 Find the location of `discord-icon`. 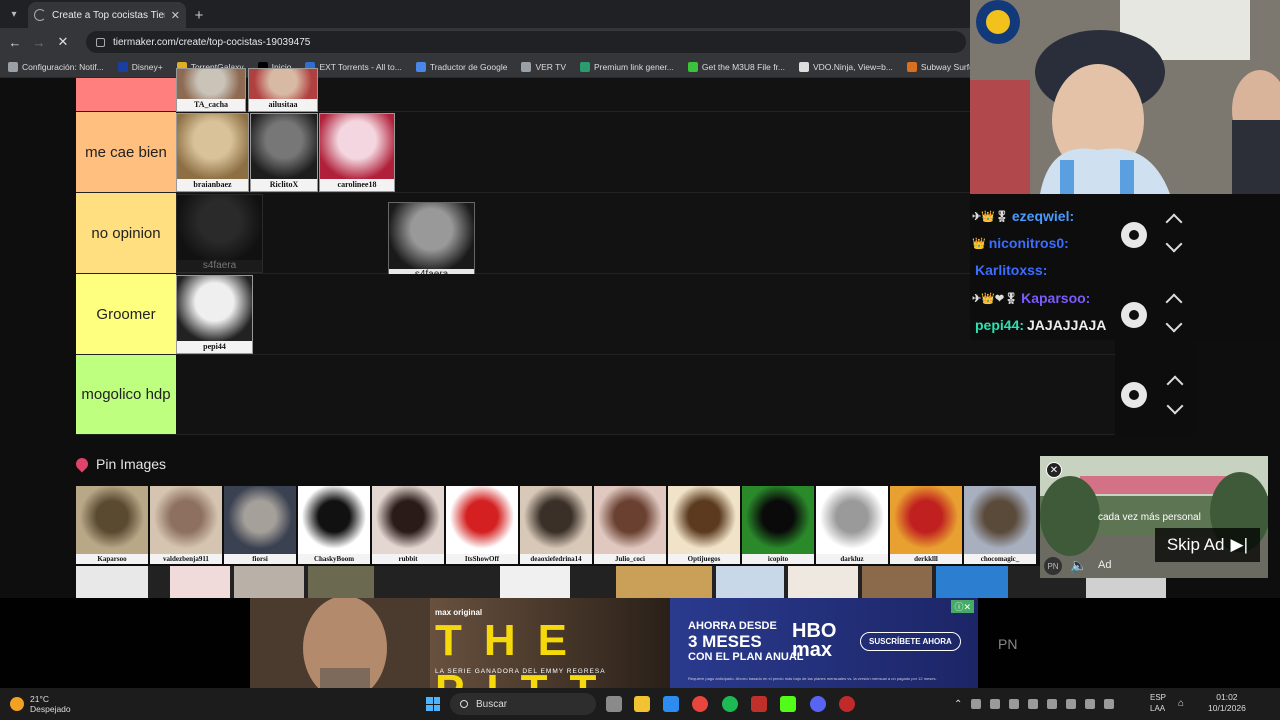

discord-icon is located at coordinates (818, 704).